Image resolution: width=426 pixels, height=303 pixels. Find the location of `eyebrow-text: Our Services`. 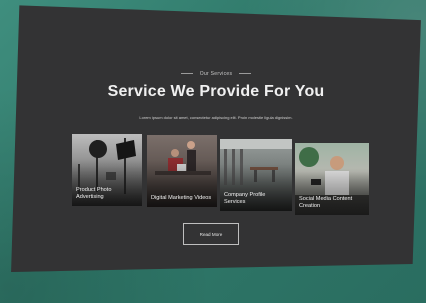

eyebrow-text: Our Services is located at coordinates (216, 74).